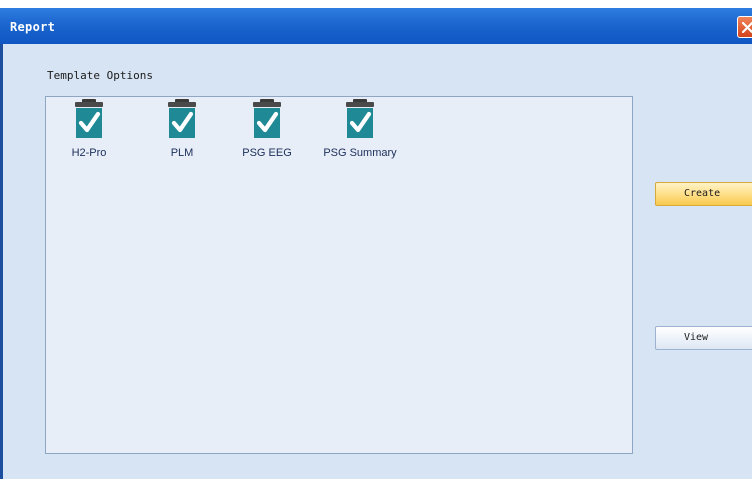 The width and height of the screenshot is (752, 479). Describe the element at coordinates (33, 27) in the screenshot. I see `window-title: Report` at that location.